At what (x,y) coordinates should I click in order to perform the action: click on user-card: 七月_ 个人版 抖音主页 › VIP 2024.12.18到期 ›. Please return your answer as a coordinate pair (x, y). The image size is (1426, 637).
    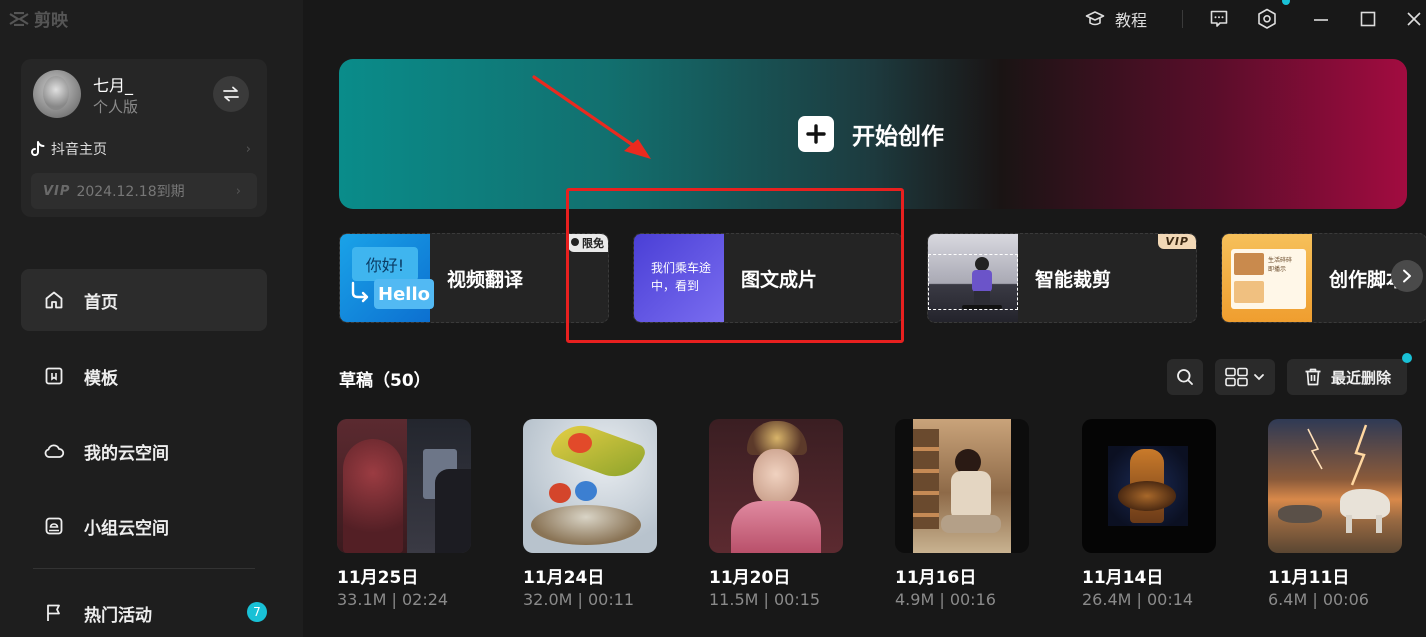
    Looking at the image, I should click on (144, 138).